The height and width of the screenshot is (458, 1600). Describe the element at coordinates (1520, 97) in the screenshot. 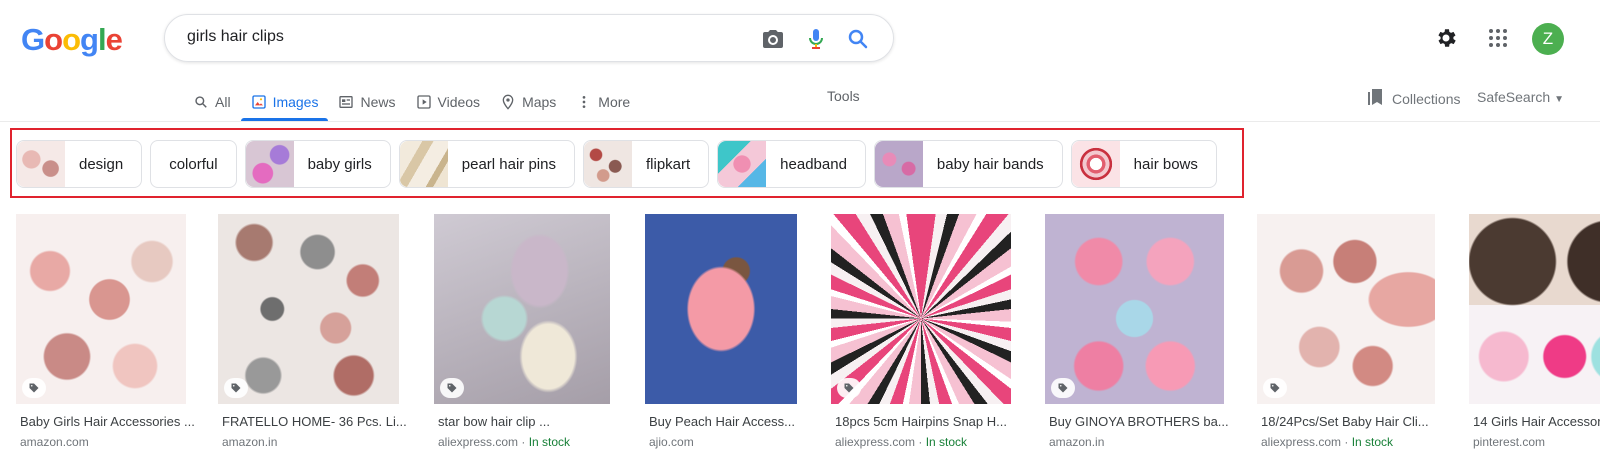

I see `safesearch-dropdown: SafeSearch ▼` at that location.